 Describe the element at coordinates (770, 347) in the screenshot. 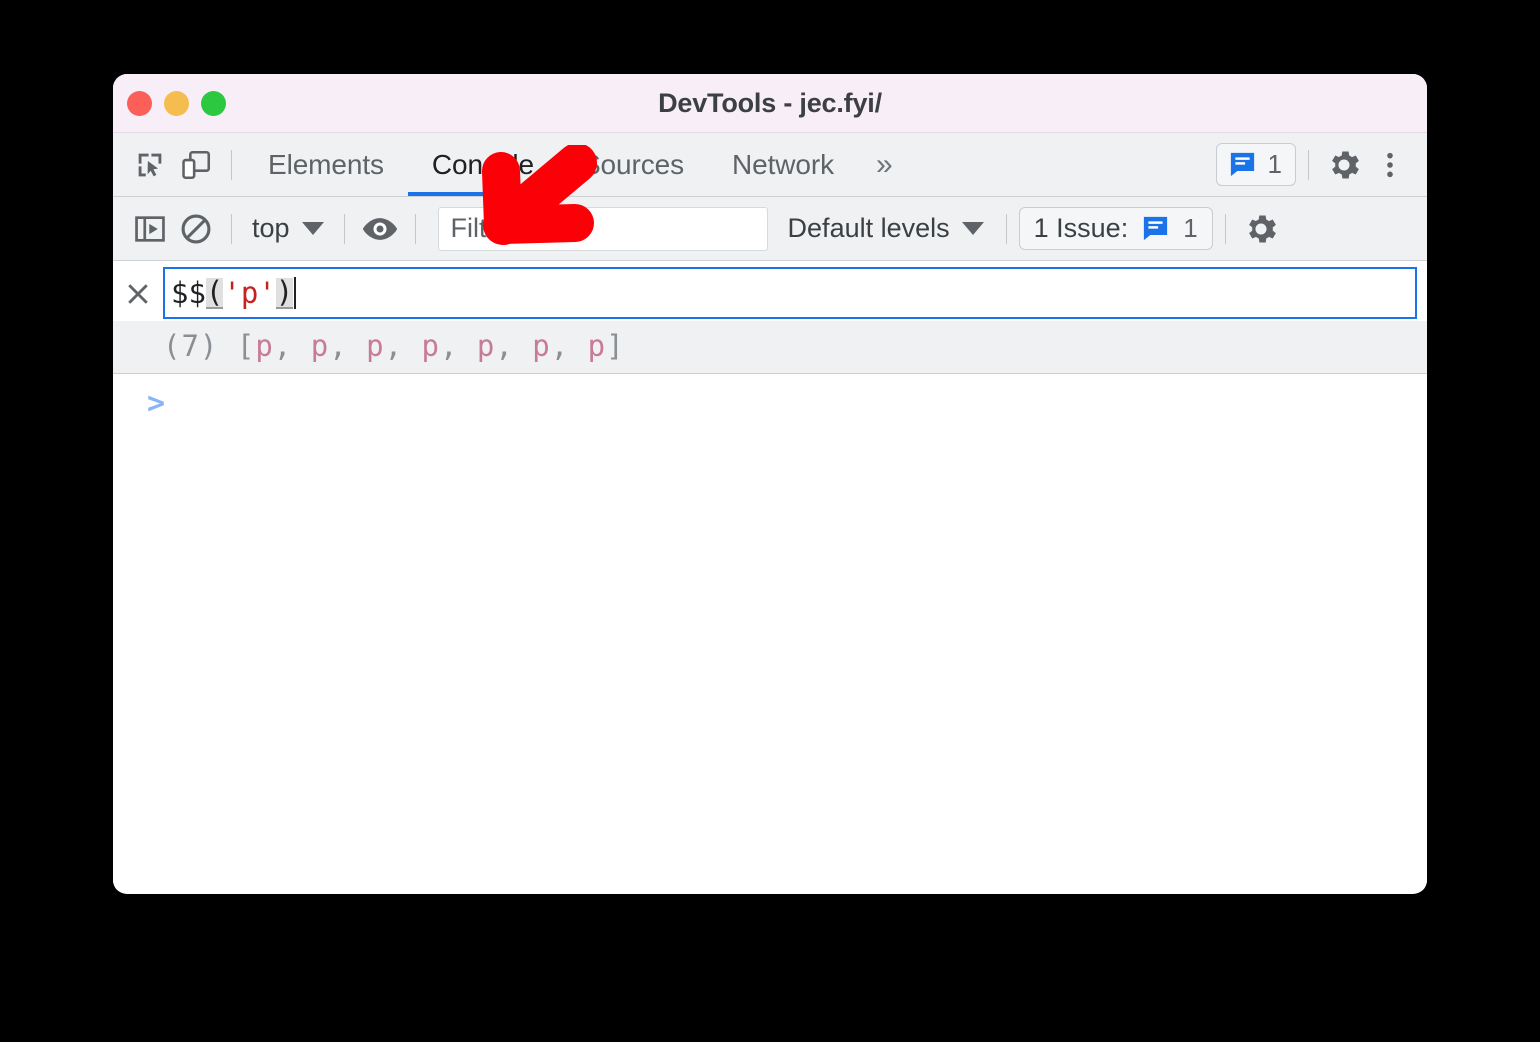

I see `console-result-row: (7) [p, p, p, p, p, p, p]` at that location.